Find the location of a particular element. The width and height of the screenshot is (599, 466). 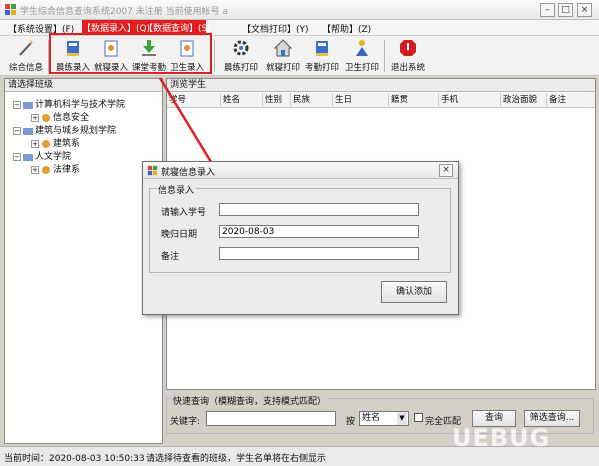

gear-icon is located at coordinates (241, 48).